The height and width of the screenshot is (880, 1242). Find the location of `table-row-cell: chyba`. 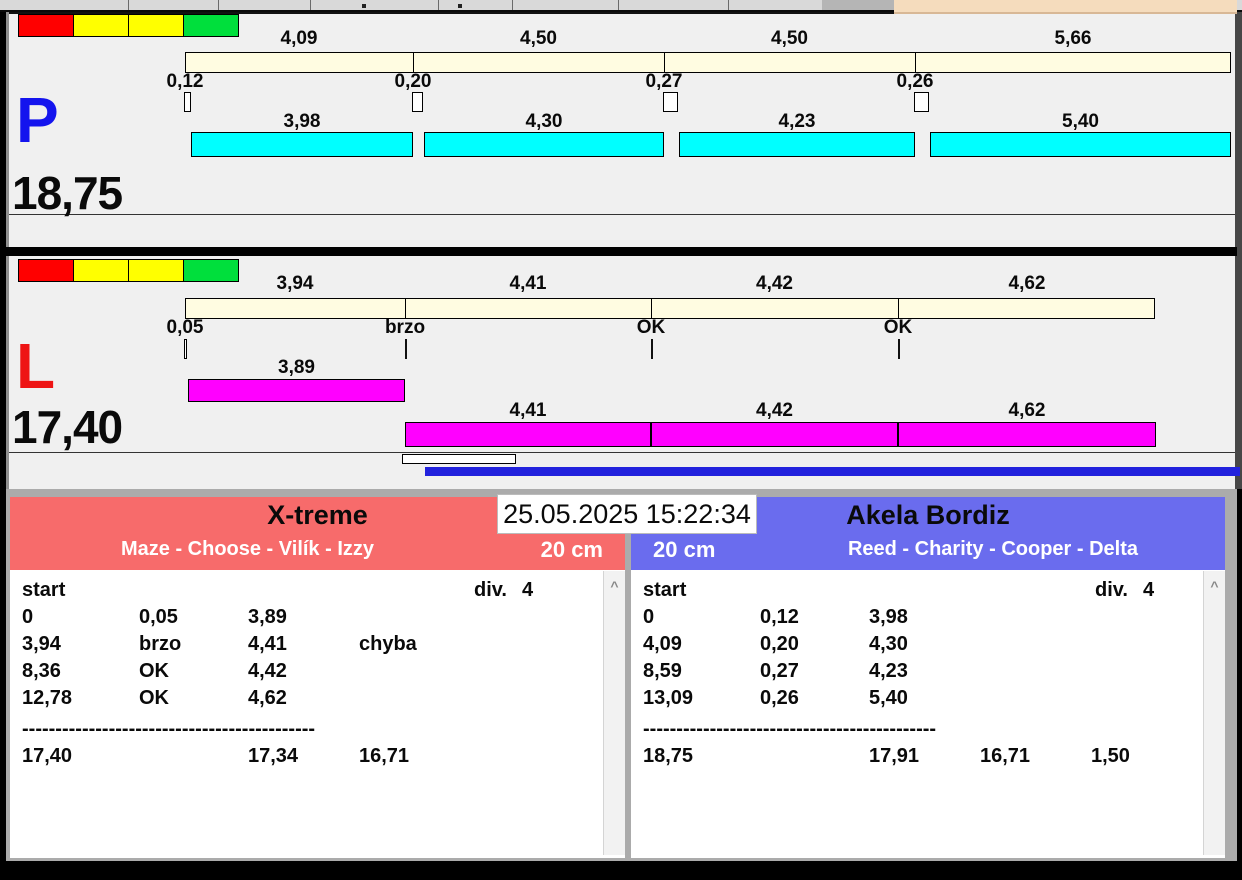

table-row-cell: chyba is located at coordinates (388, 644).